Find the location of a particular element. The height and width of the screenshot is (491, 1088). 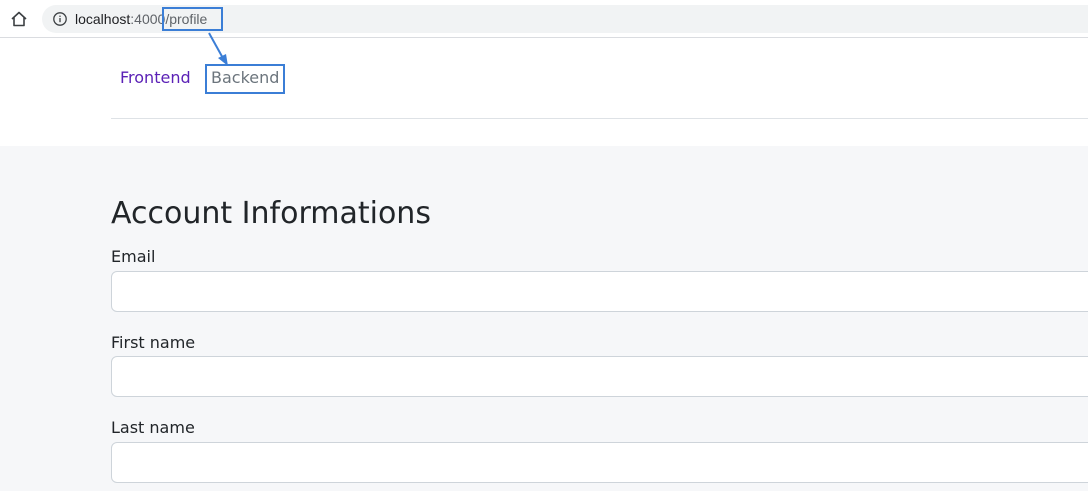

home-icon is located at coordinates (19, 19).